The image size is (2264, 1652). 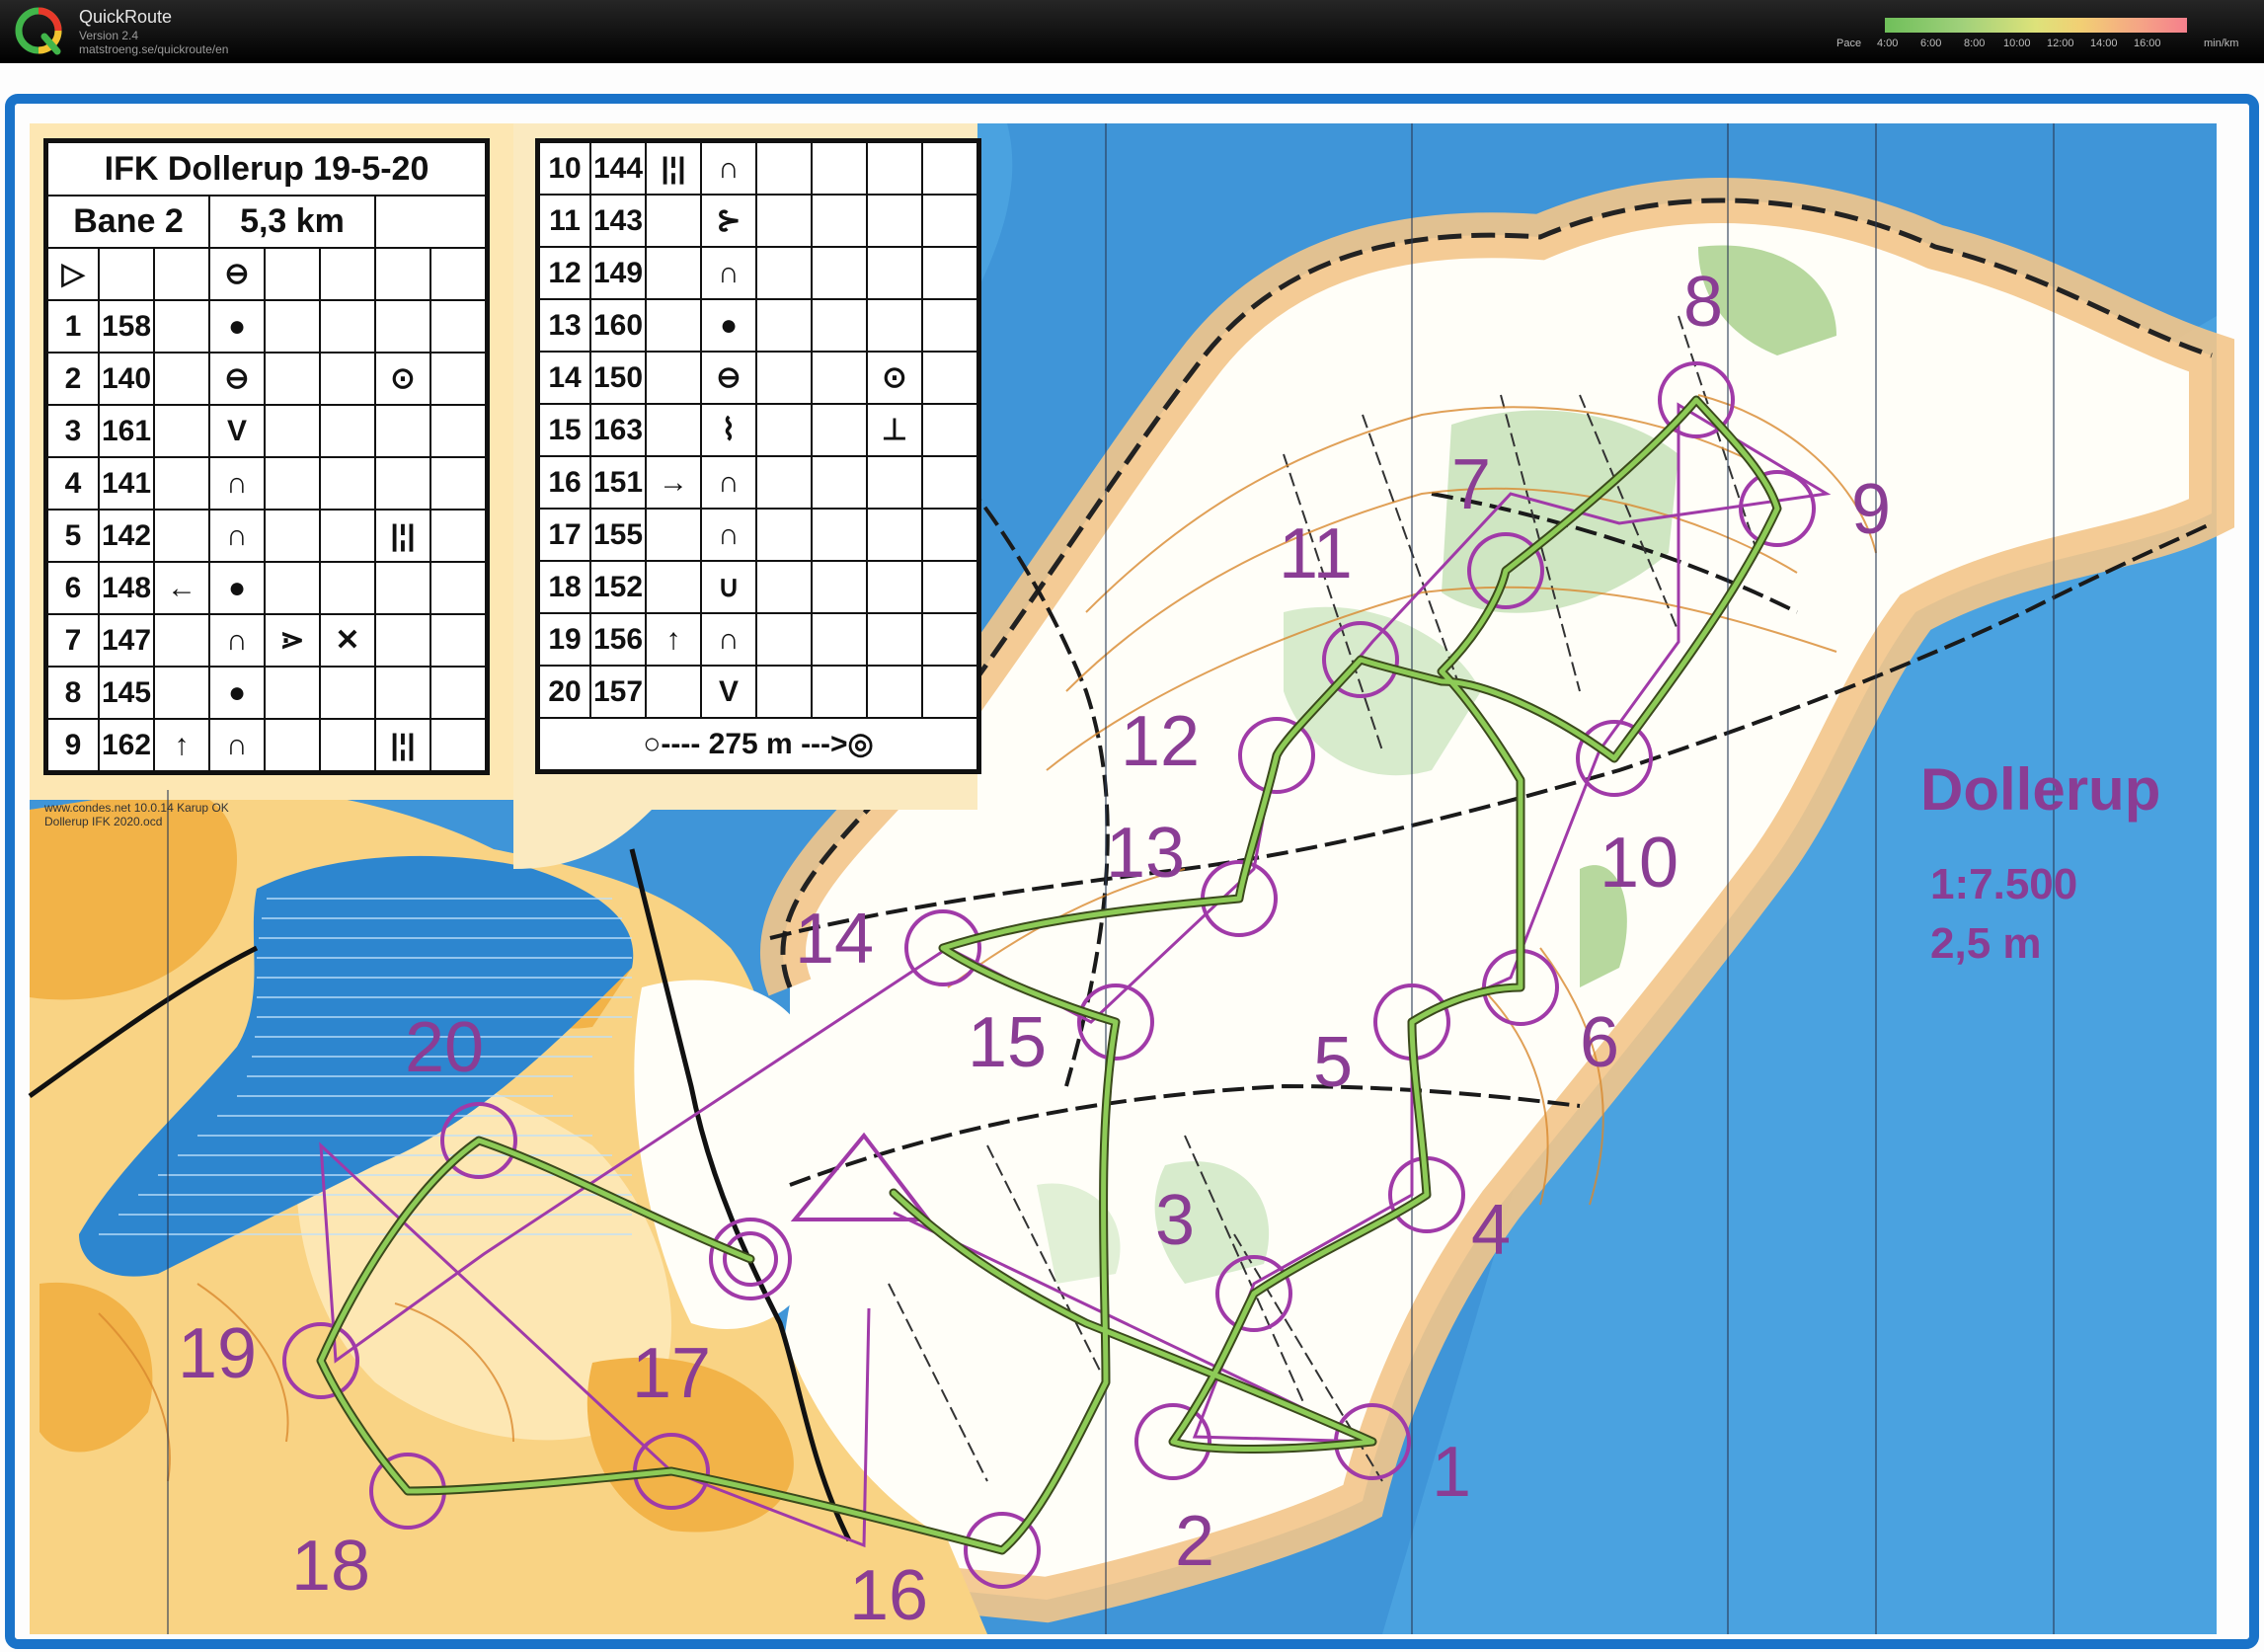 I want to click on col-feature: ∪, so click(x=729, y=587).